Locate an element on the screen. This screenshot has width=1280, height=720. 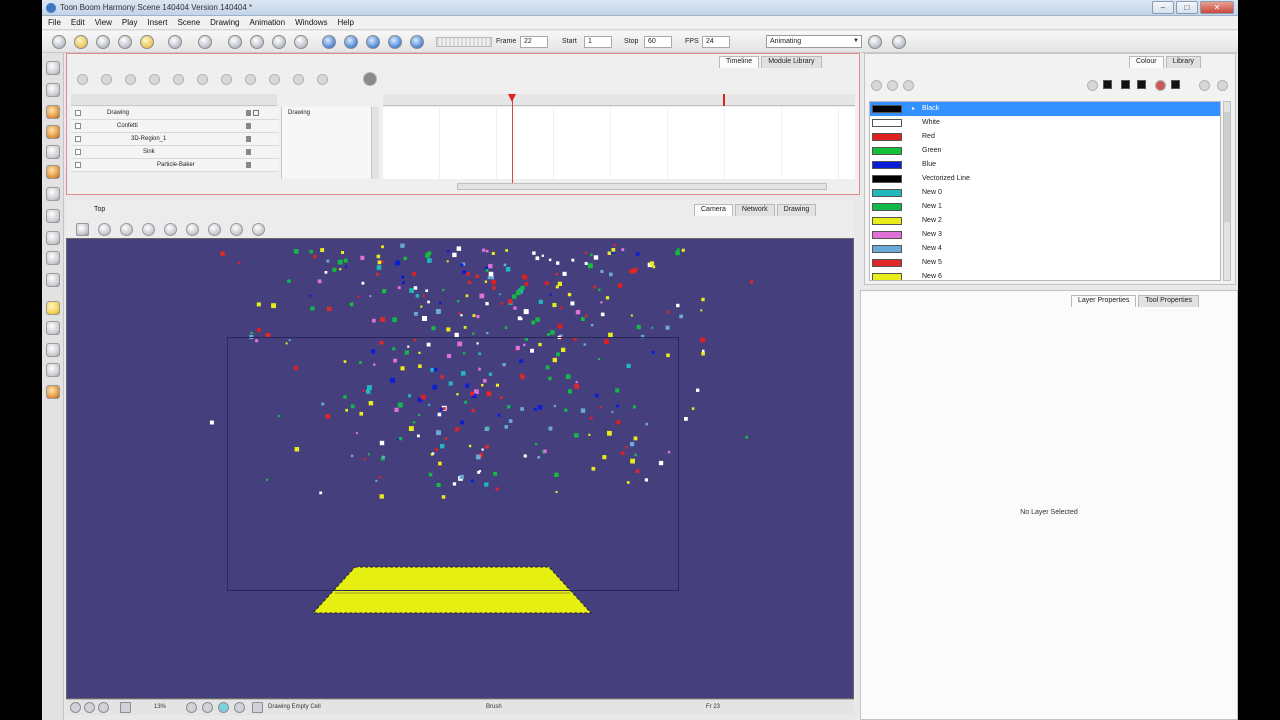
workspace-manager-icon is located at coordinates (875, 42).